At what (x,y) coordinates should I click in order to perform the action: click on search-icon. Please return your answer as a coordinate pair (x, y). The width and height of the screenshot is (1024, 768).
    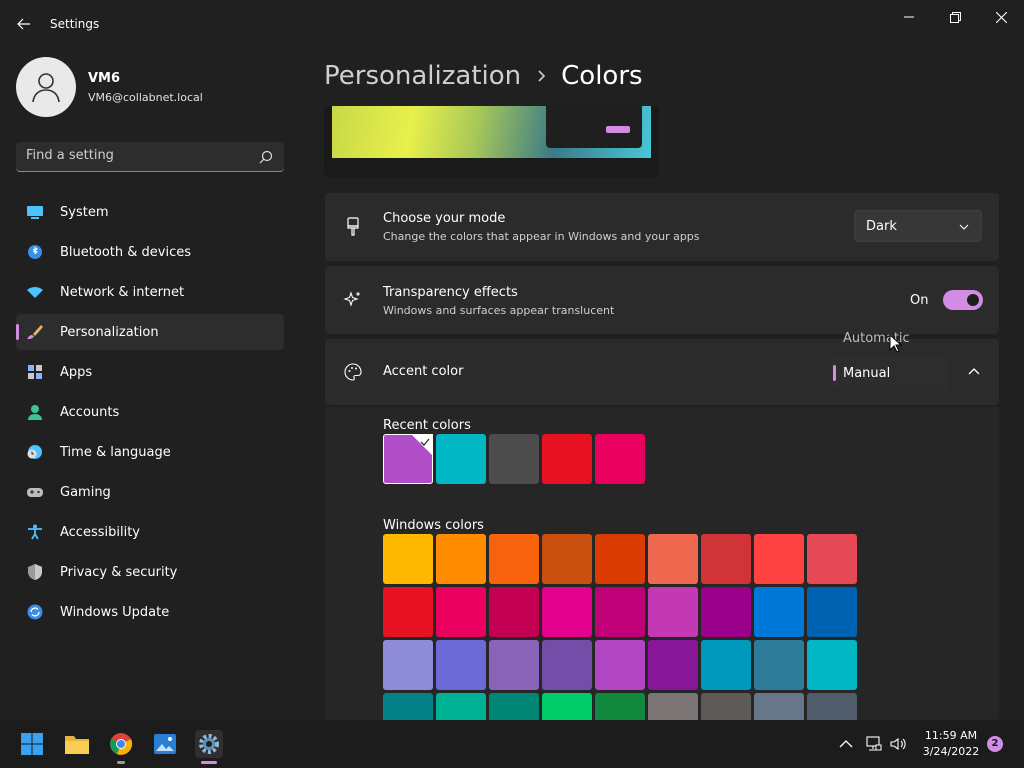
    Looking at the image, I should click on (266, 157).